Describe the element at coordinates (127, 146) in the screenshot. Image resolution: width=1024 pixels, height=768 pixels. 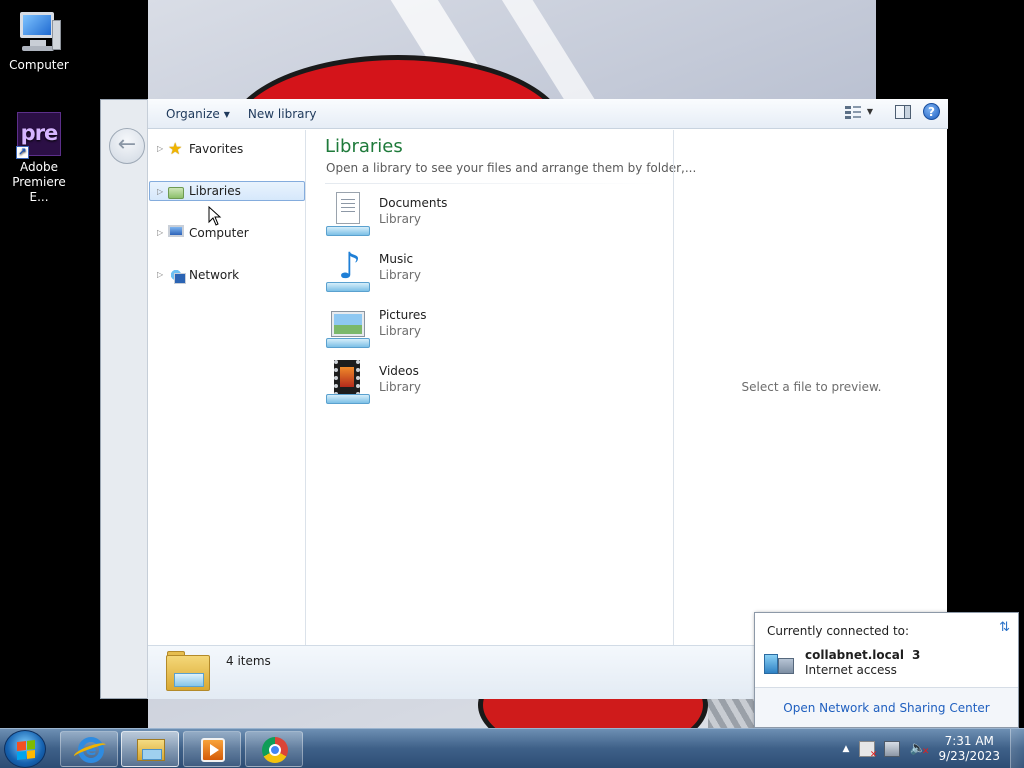
I see `back-button: ←` at that location.